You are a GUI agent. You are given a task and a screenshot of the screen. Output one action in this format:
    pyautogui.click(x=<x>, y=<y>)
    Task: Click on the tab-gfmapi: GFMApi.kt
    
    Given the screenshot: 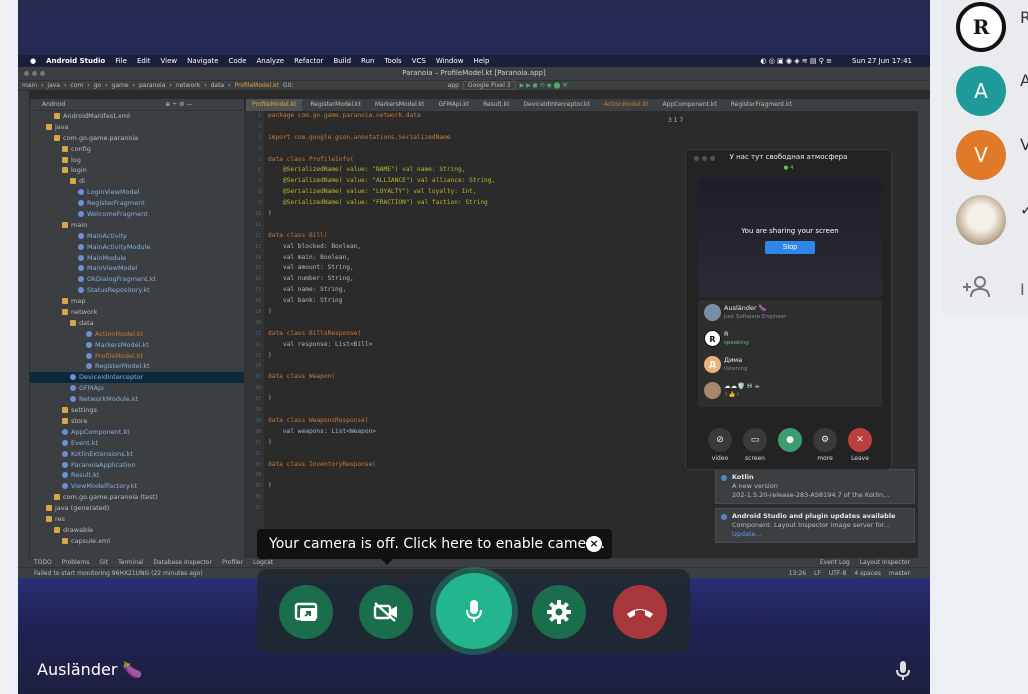 What is the action you would take?
    pyautogui.click(x=453, y=105)
    